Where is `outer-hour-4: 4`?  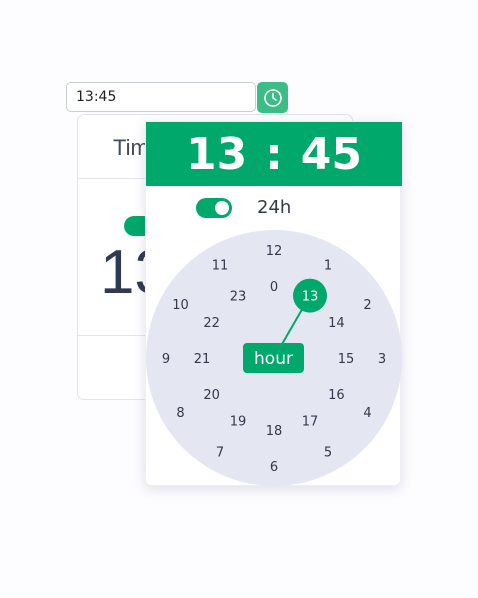 outer-hour-4: 4 is located at coordinates (367, 413).